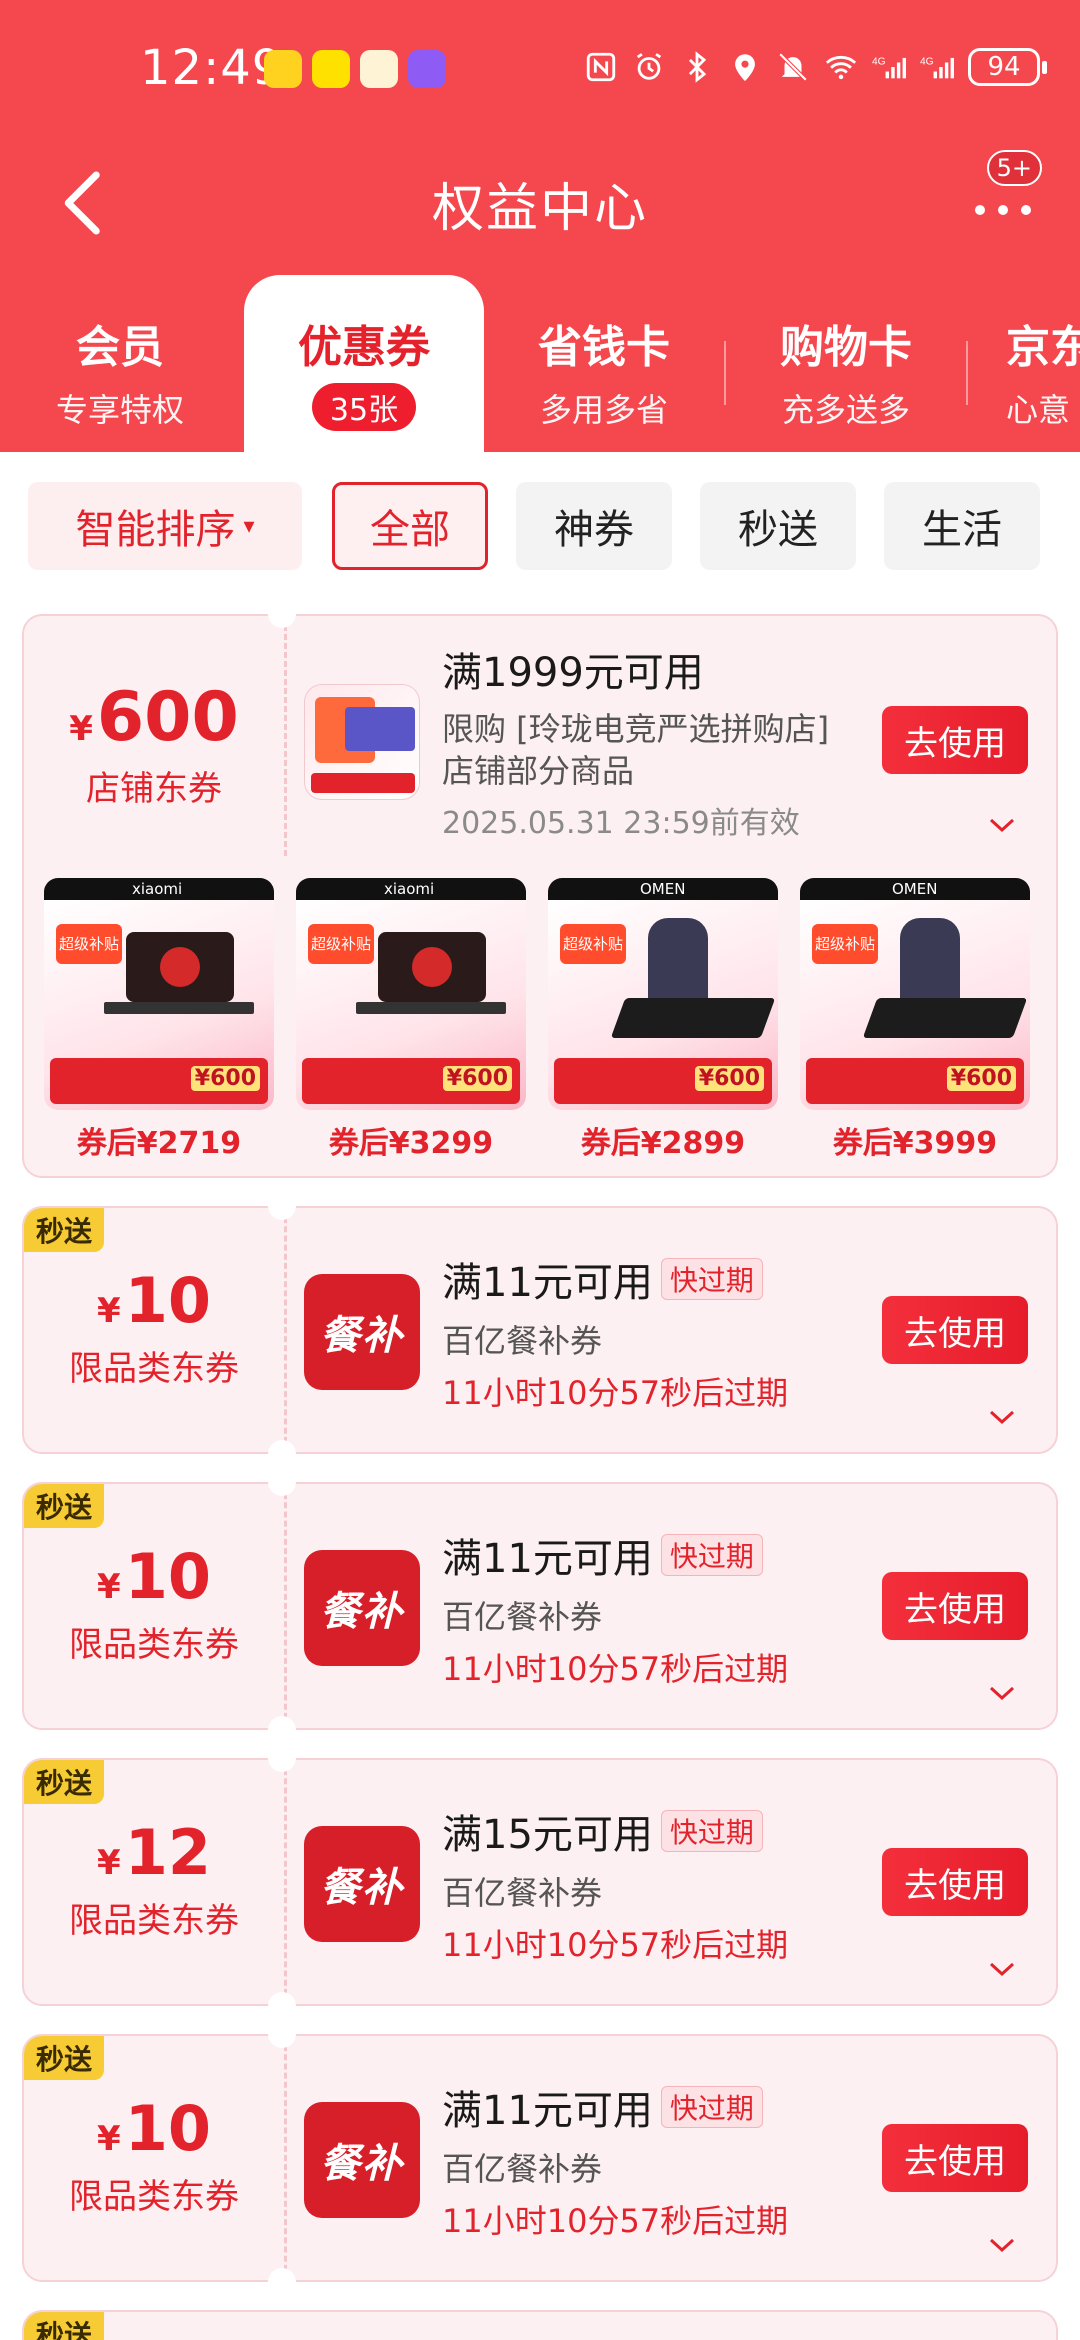 Image resolution: width=1080 pixels, height=2340 pixels. Describe the element at coordinates (678, 963) in the screenshot. I see `character-figure` at that location.